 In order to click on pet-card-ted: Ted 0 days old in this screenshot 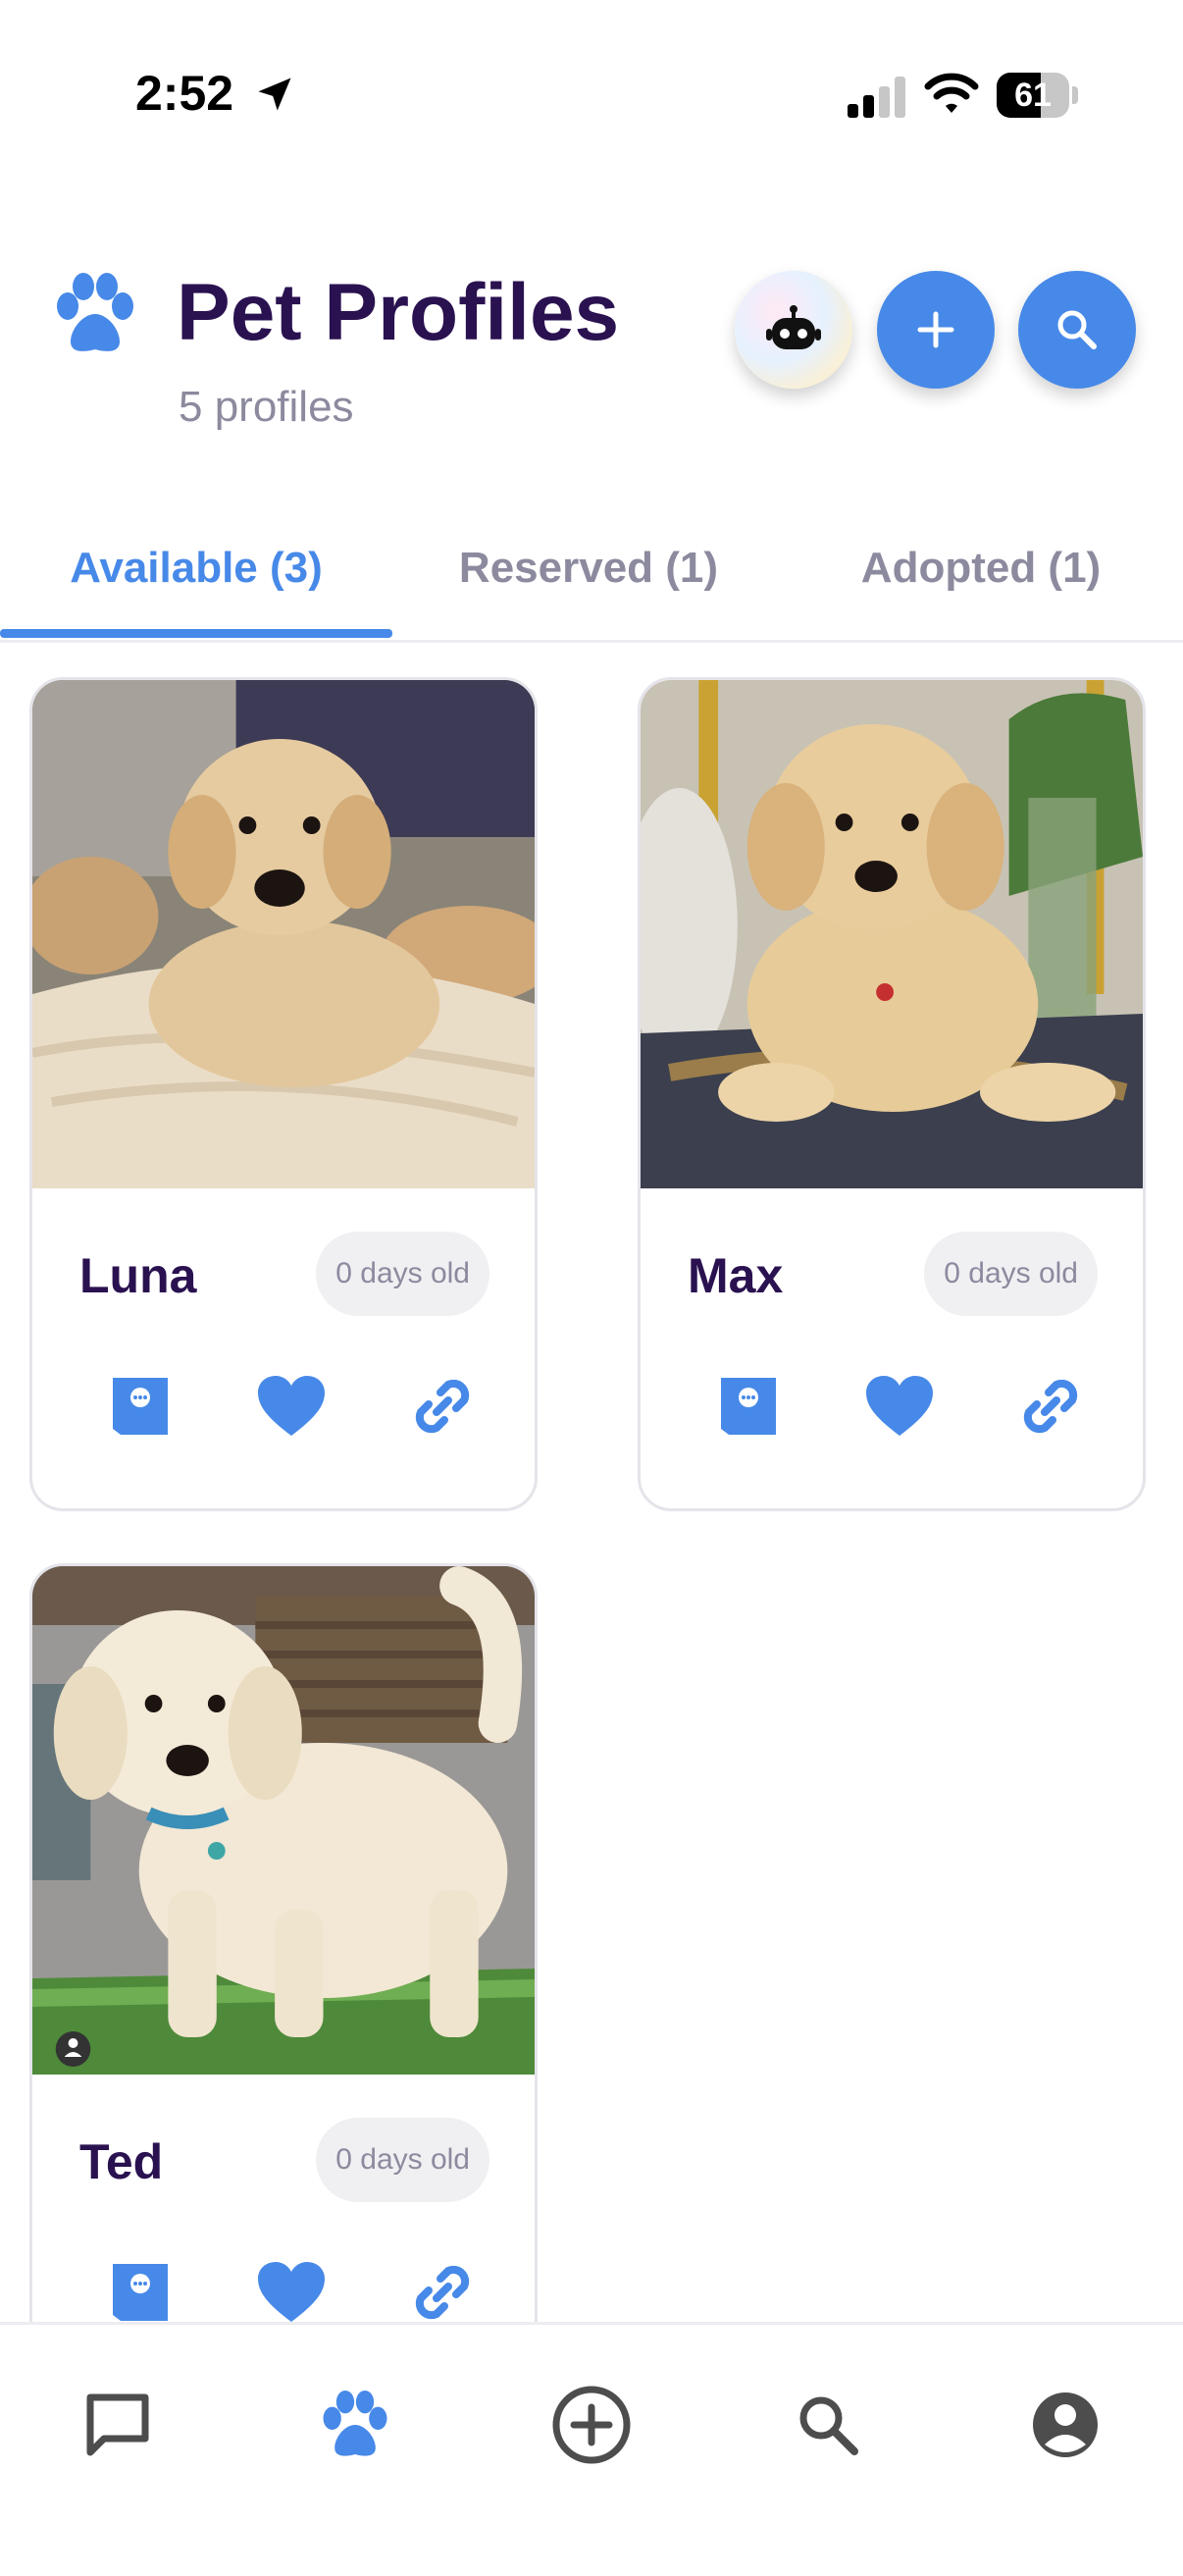, I will do `click(284, 1980)`.